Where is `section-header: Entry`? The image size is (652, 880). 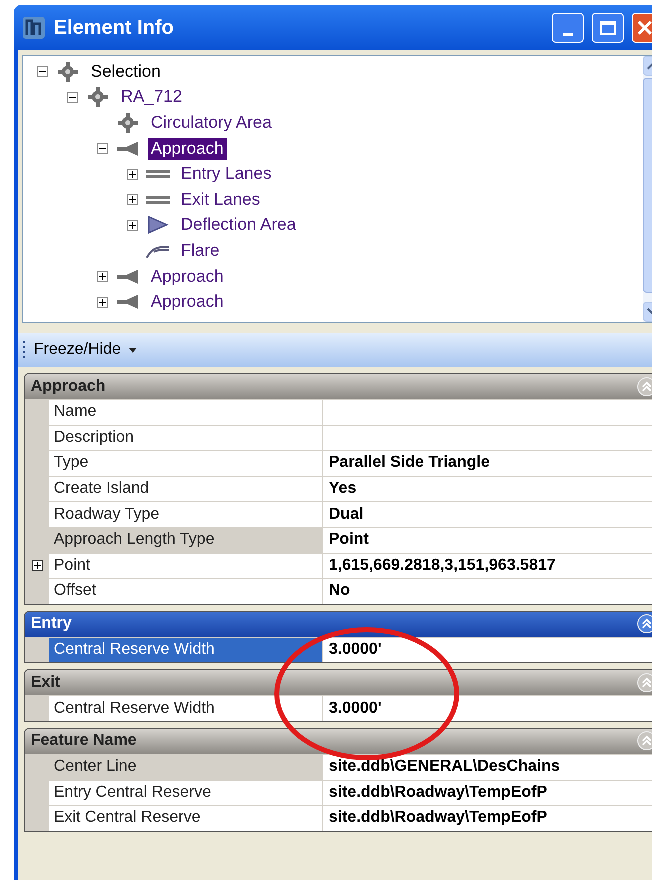
section-header: Entry is located at coordinates (338, 624).